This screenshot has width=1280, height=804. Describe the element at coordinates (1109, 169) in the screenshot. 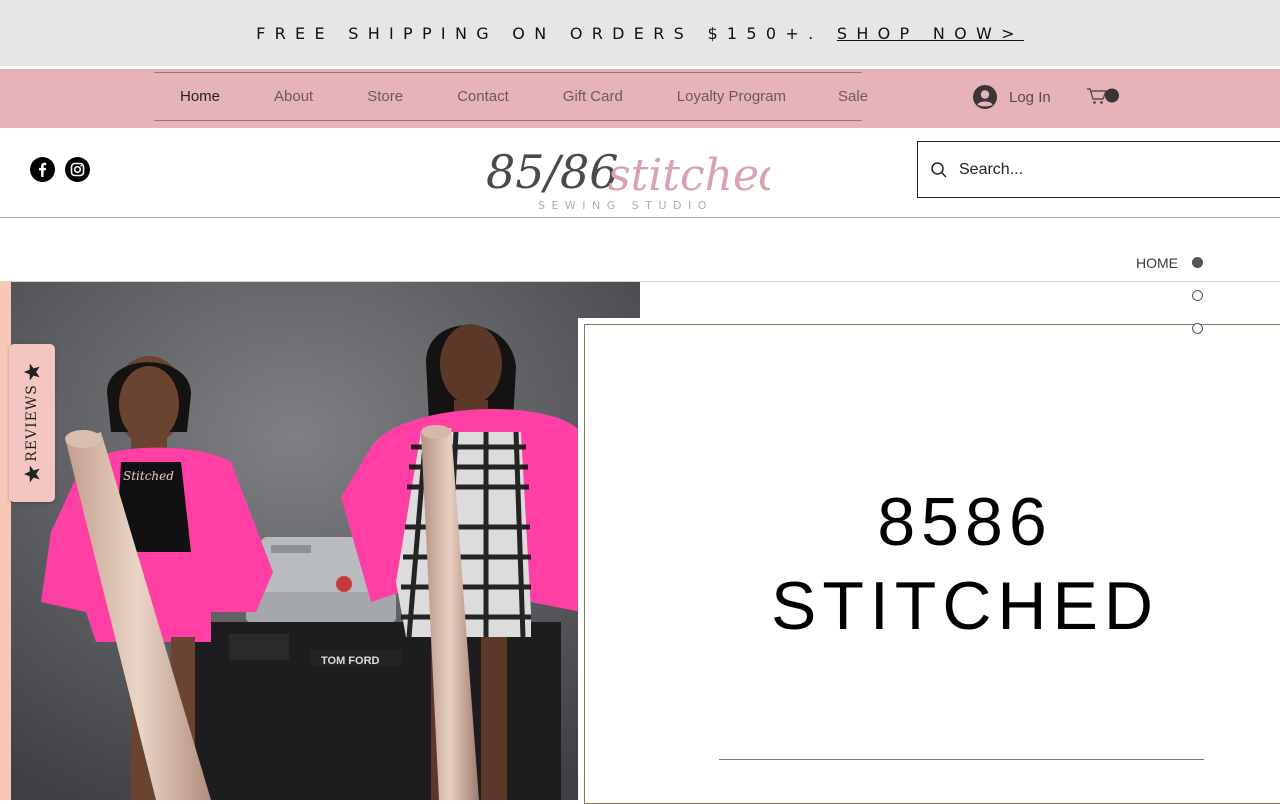

I see `search-input` at that location.